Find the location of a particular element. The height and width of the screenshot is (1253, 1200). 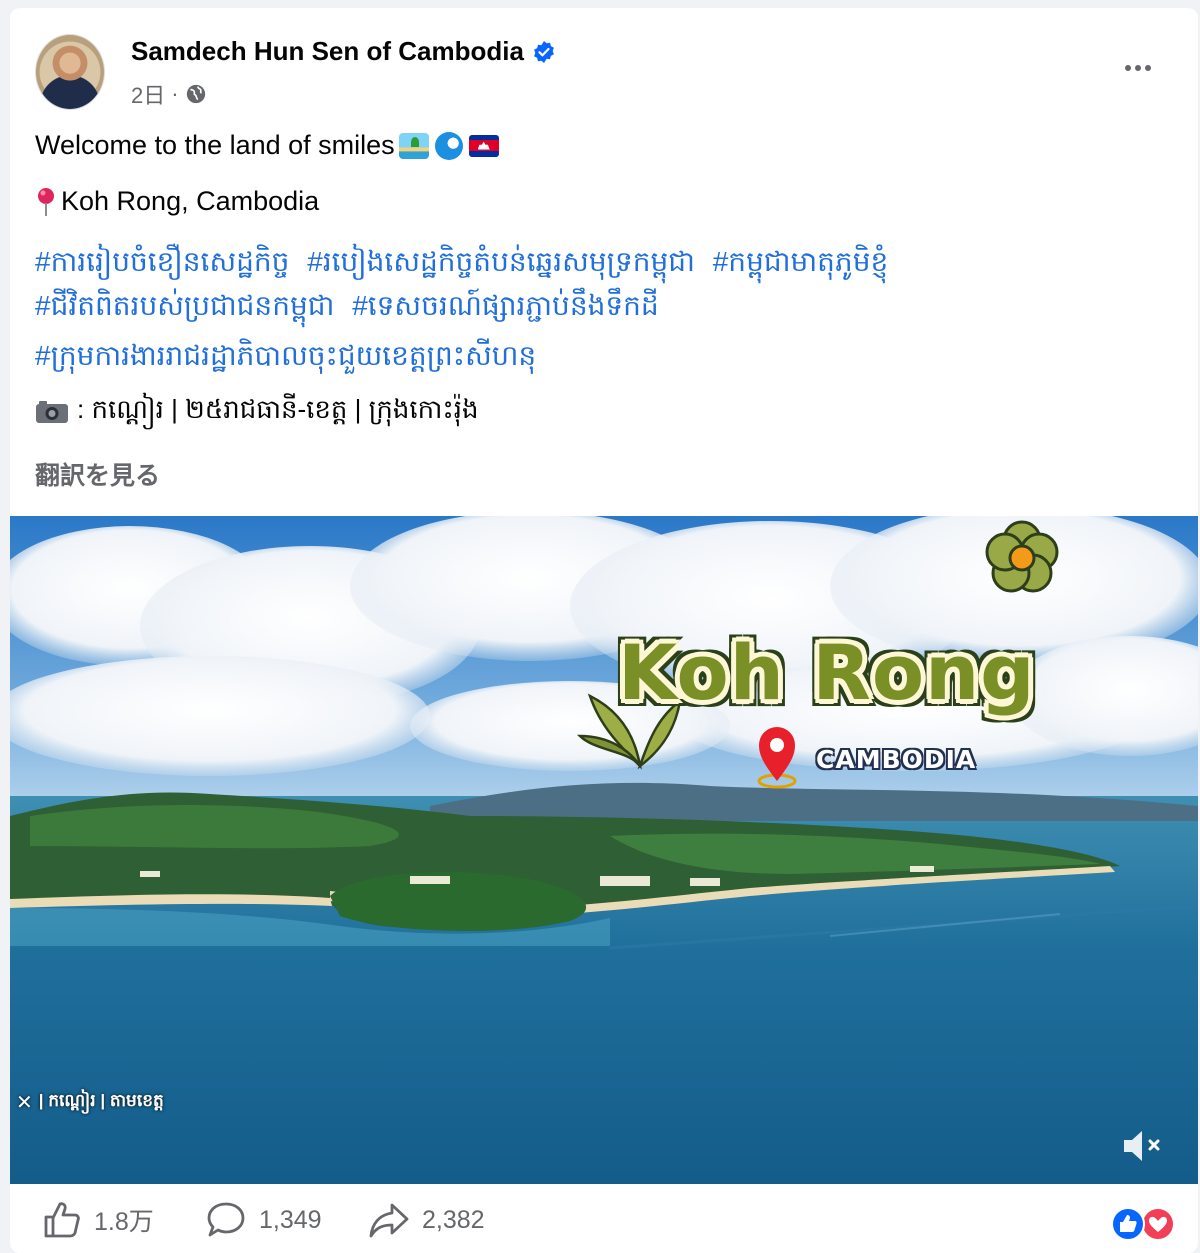

verified-badge-icon is located at coordinates (544, 51).